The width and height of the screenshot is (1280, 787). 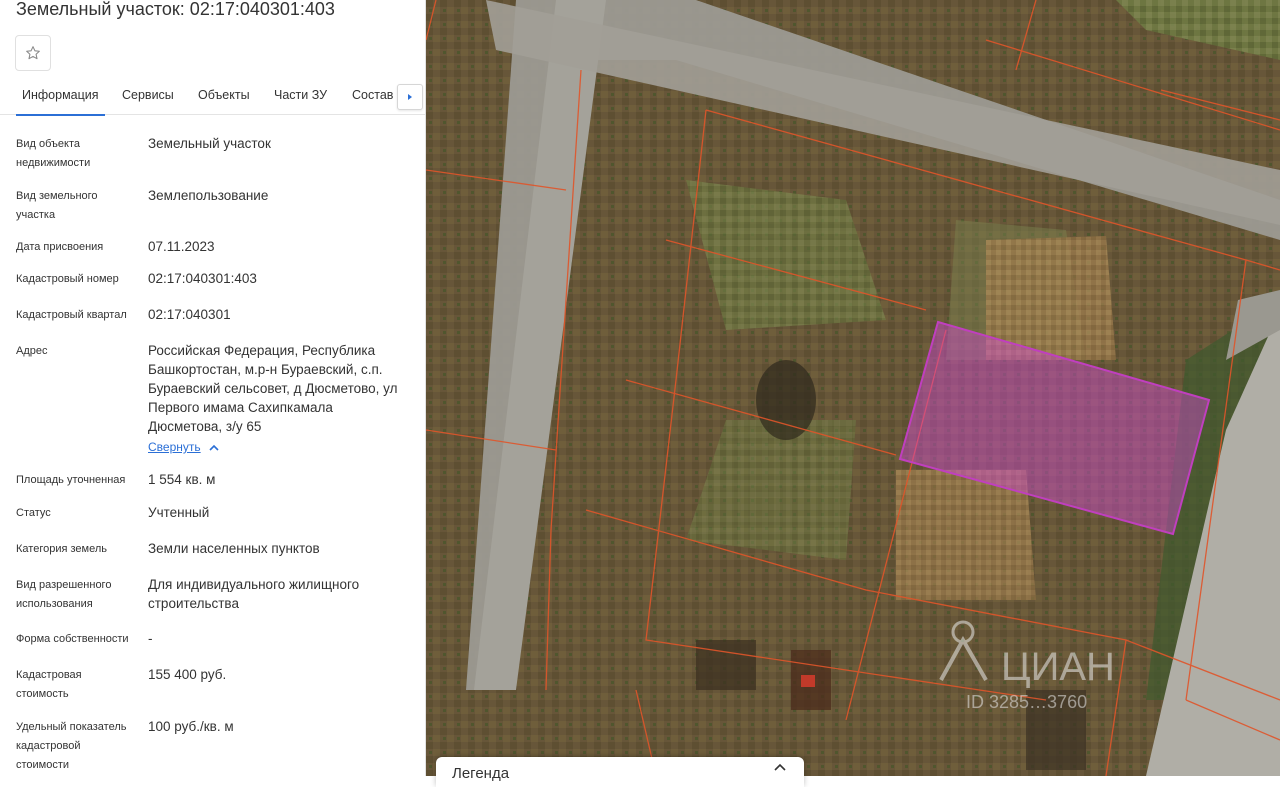 What do you see at coordinates (187, 674) in the screenshot?
I see `field-value: 155 400 руб.` at bounding box center [187, 674].